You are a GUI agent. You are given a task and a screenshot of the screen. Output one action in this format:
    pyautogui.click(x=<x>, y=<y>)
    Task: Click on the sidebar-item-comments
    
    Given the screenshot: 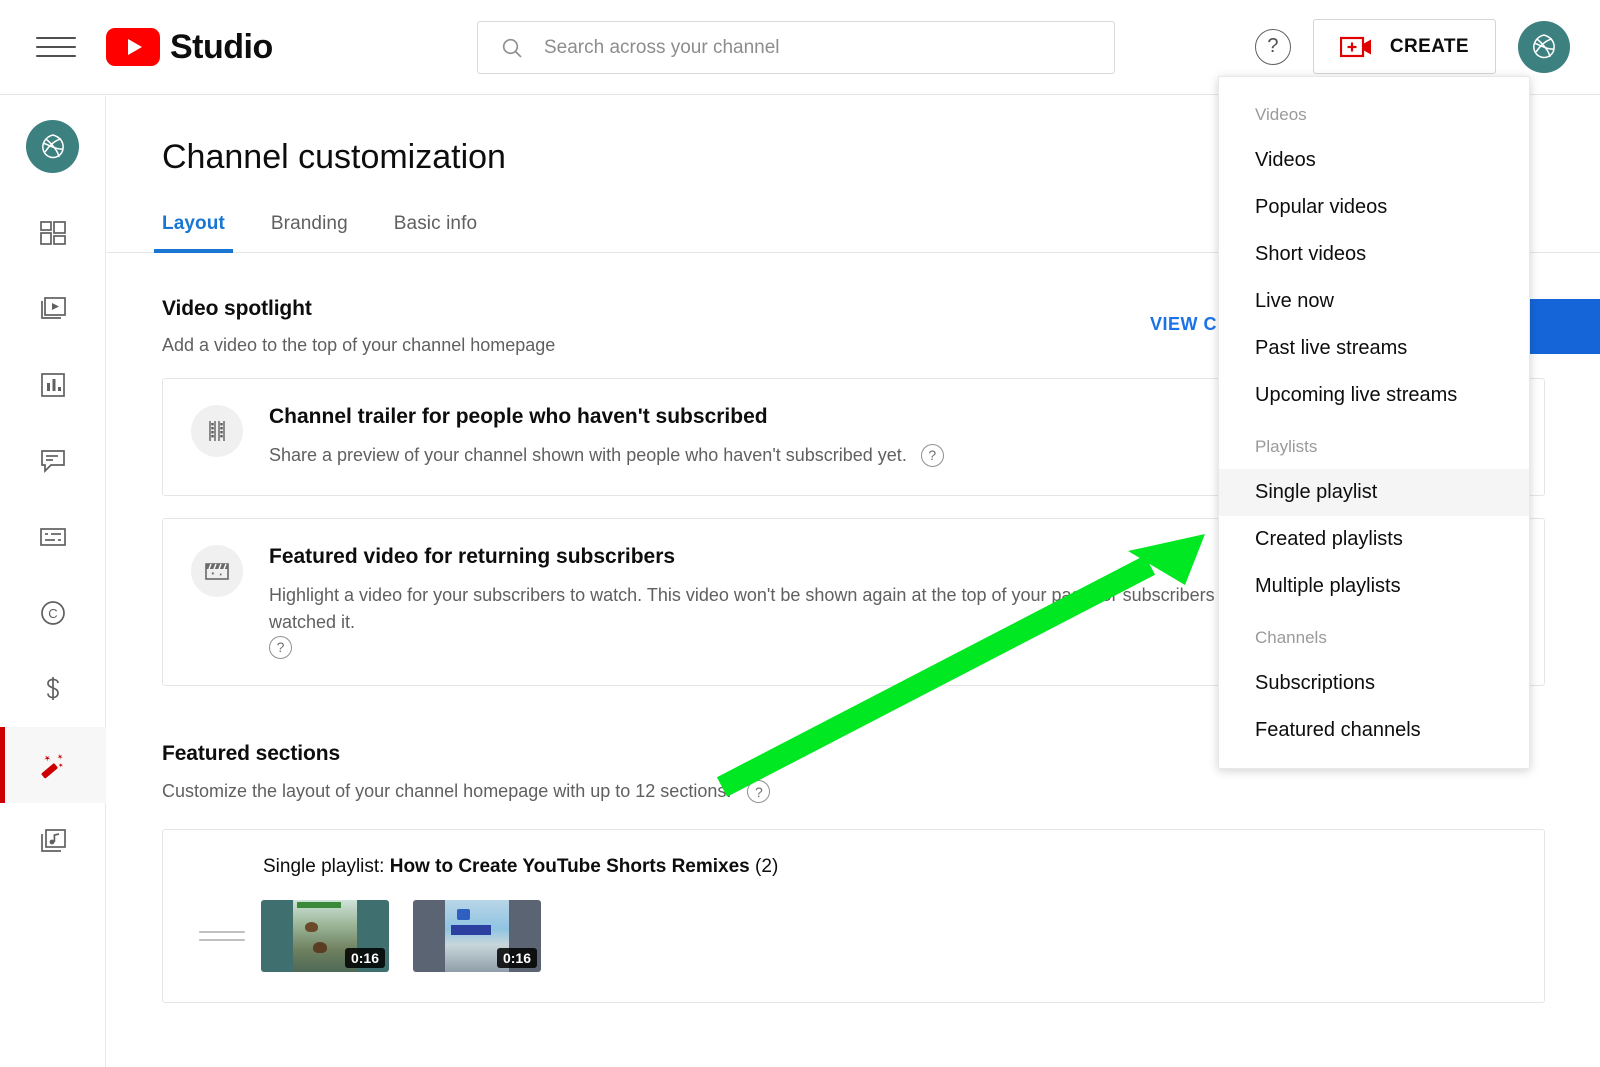 What is the action you would take?
    pyautogui.click(x=53, y=461)
    